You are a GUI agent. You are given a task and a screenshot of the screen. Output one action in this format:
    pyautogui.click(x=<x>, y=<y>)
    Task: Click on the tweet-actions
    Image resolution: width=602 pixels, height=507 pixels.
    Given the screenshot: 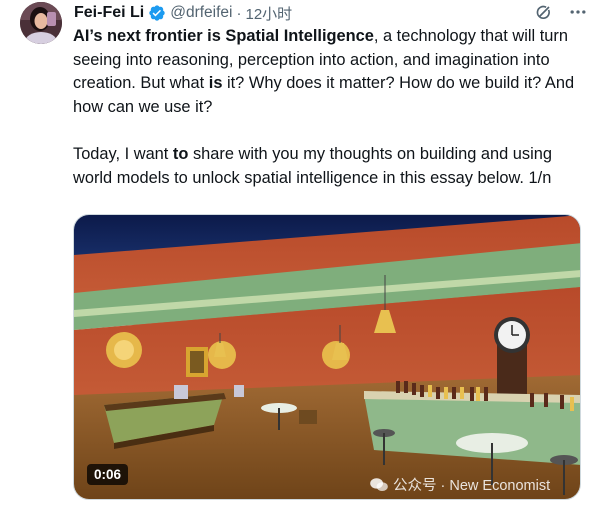 What is the action you would take?
    pyautogui.click(x=561, y=12)
    